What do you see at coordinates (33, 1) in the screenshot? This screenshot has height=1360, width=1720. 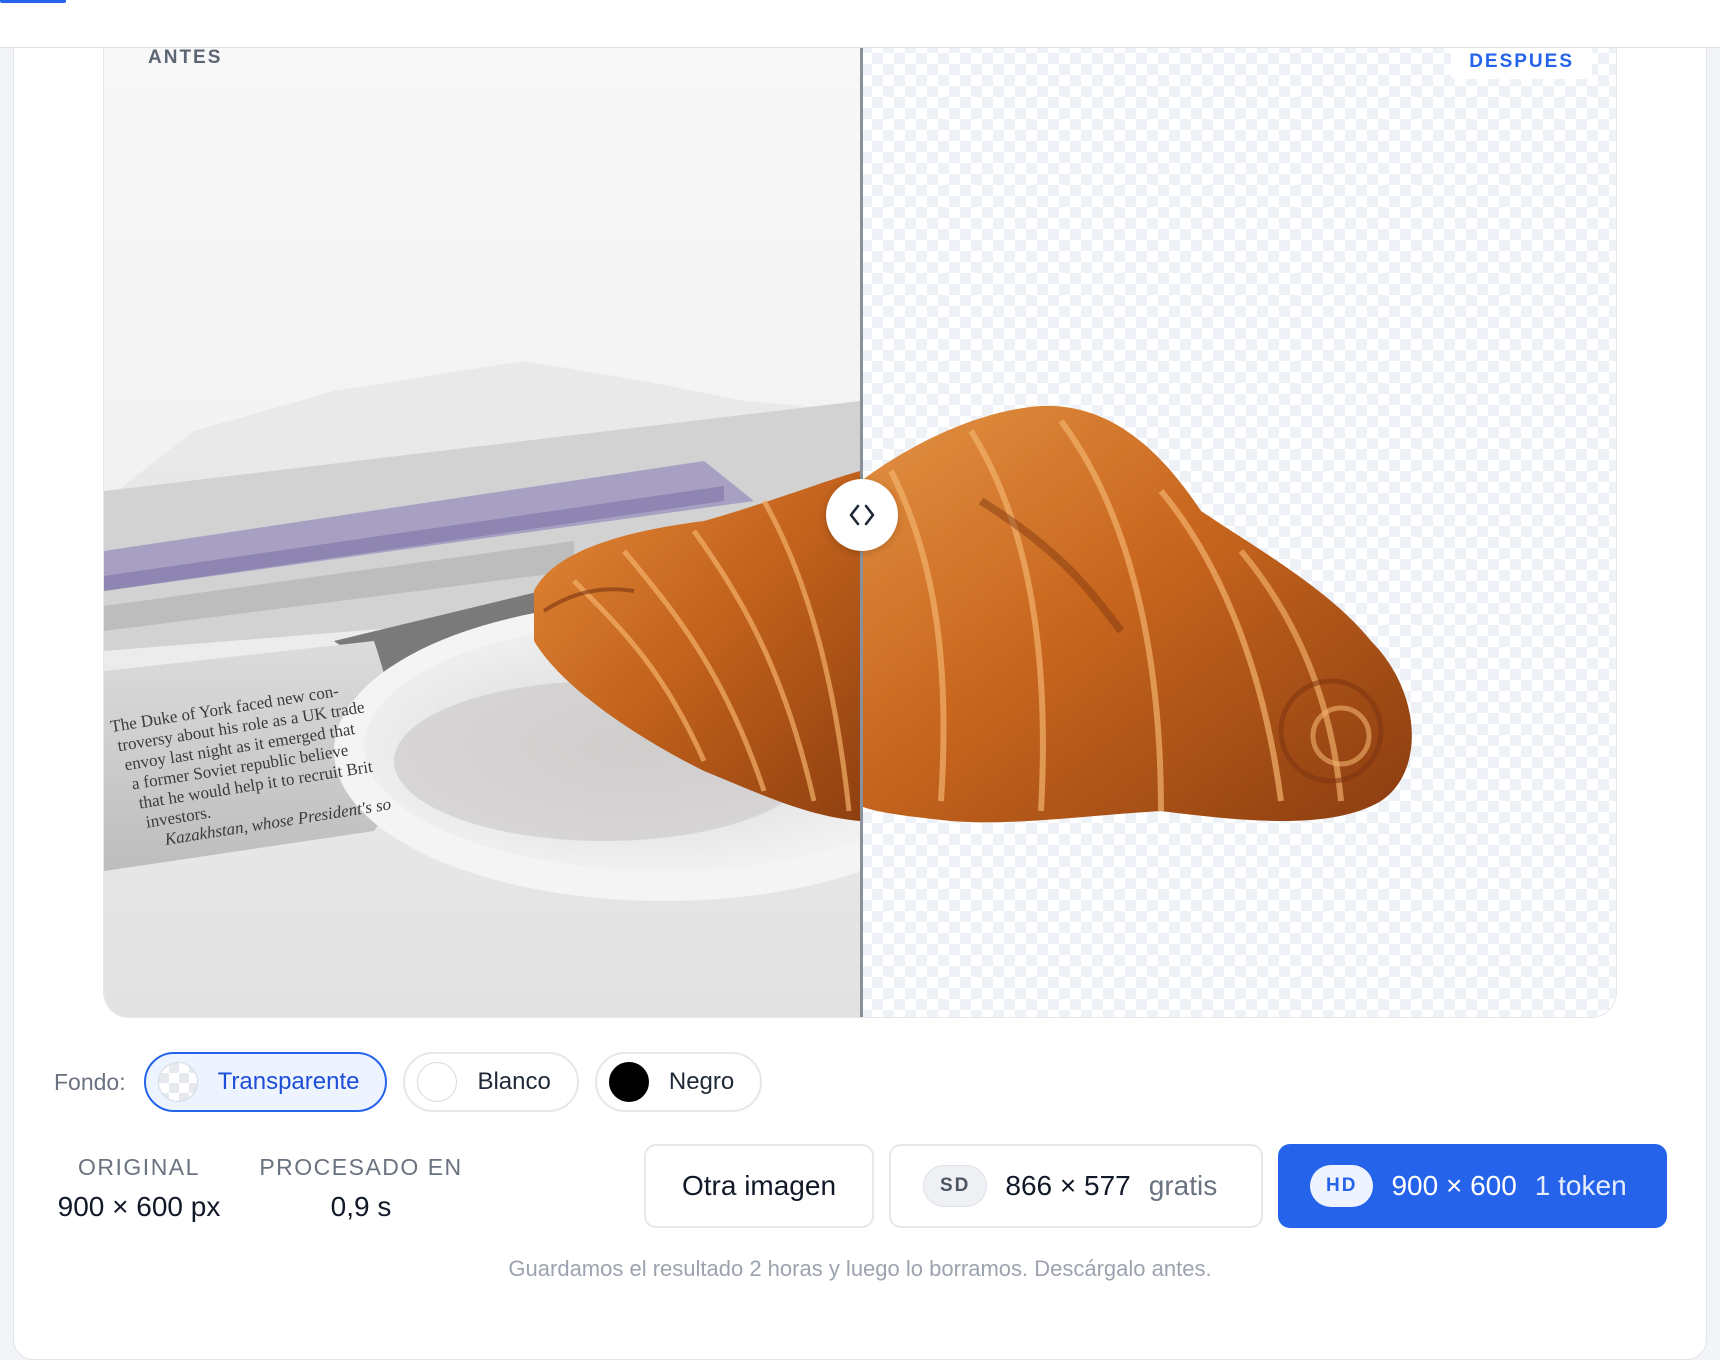 I see `logo-fragment` at bounding box center [33, 1].